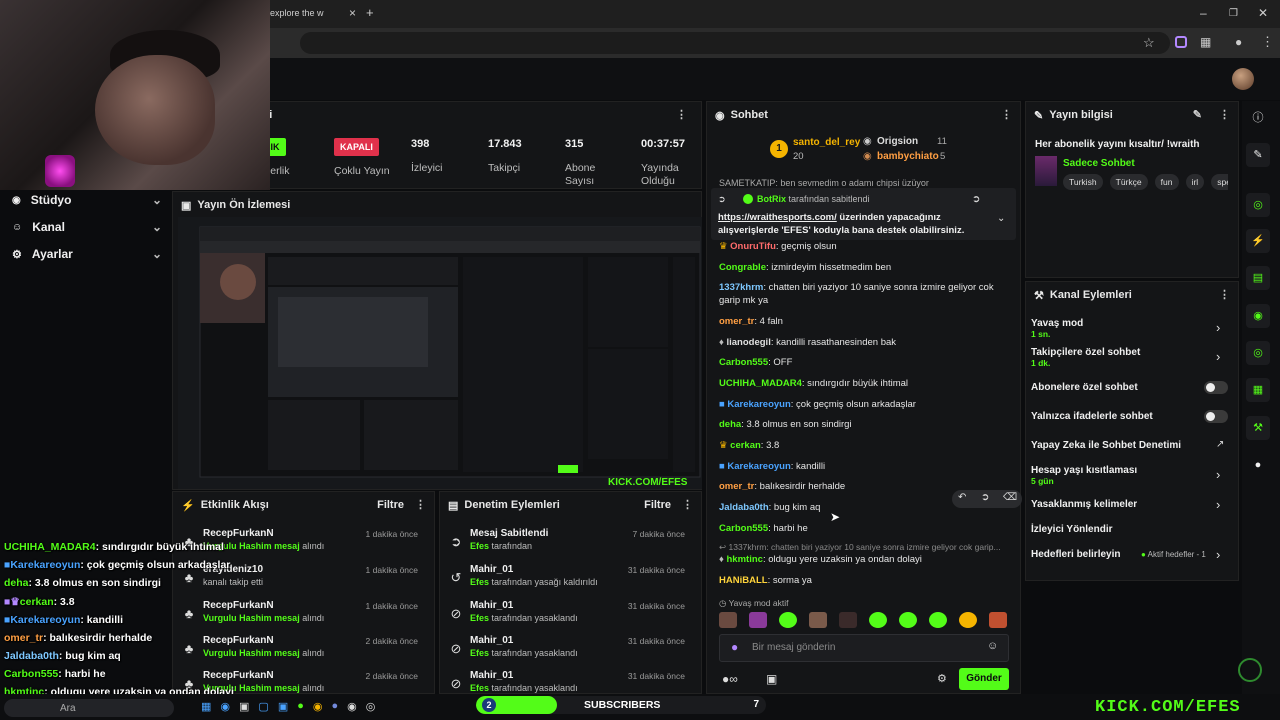 This screenshot has width=1280, height=720. What do you see at coordinates (866, 362) in the screenshot?
I see `chat-message: Carbon555: OFF` at bounding box center [866, 362].